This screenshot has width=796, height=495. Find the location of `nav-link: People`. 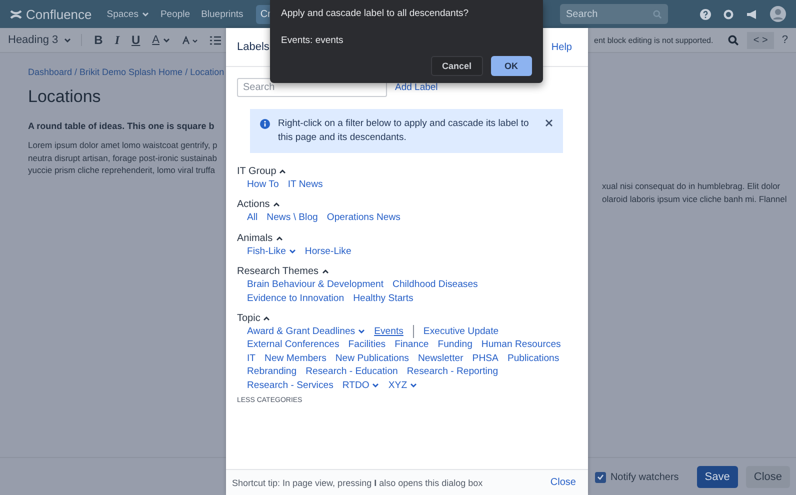

nav-link: People is located at coordinates (175, 14).